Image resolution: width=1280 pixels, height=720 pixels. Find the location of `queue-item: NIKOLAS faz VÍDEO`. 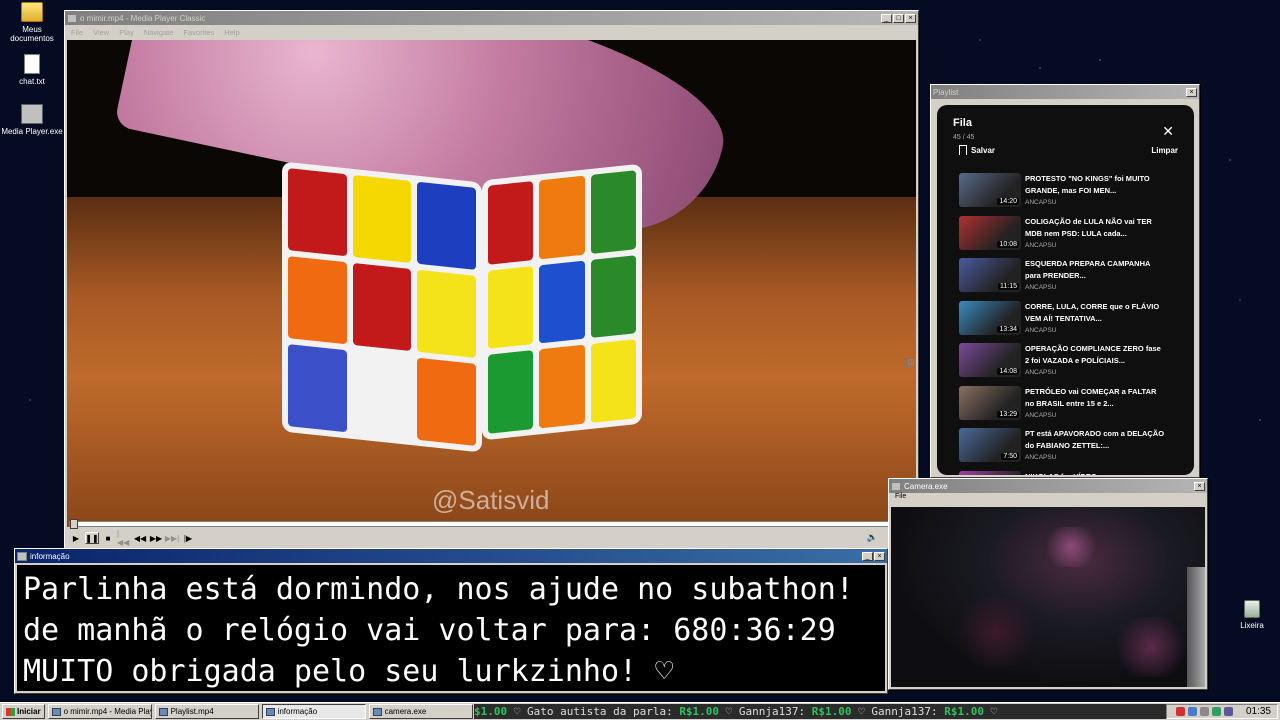

queue-item: NIKOLAS faz VÍDEO is located at coordinates (1071, 472).